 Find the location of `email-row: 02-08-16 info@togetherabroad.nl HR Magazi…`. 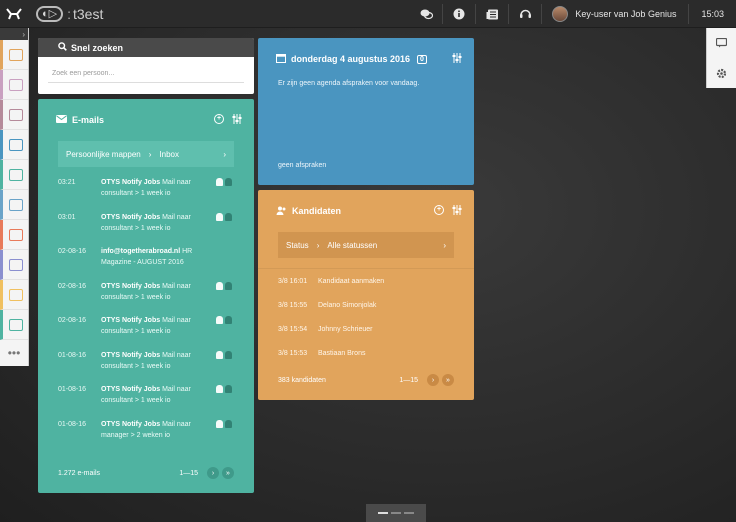

email-row: 02-08-16 info@togetherabroad.nl HR Magazi… is located at coordinates (146, 263).